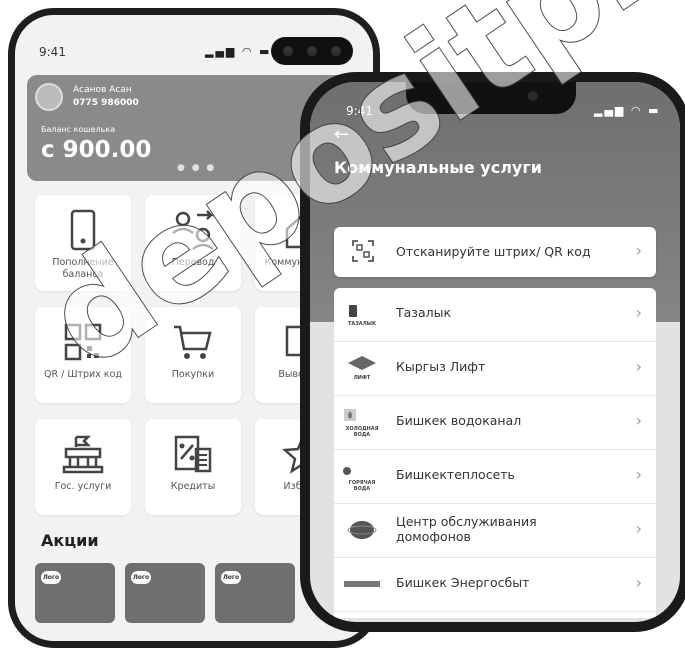 The height and width of the screenshot is (648, 685). Describe the element at coordinates (347, 470) in the screenshot. I see `heat-drop-icon` at that location.